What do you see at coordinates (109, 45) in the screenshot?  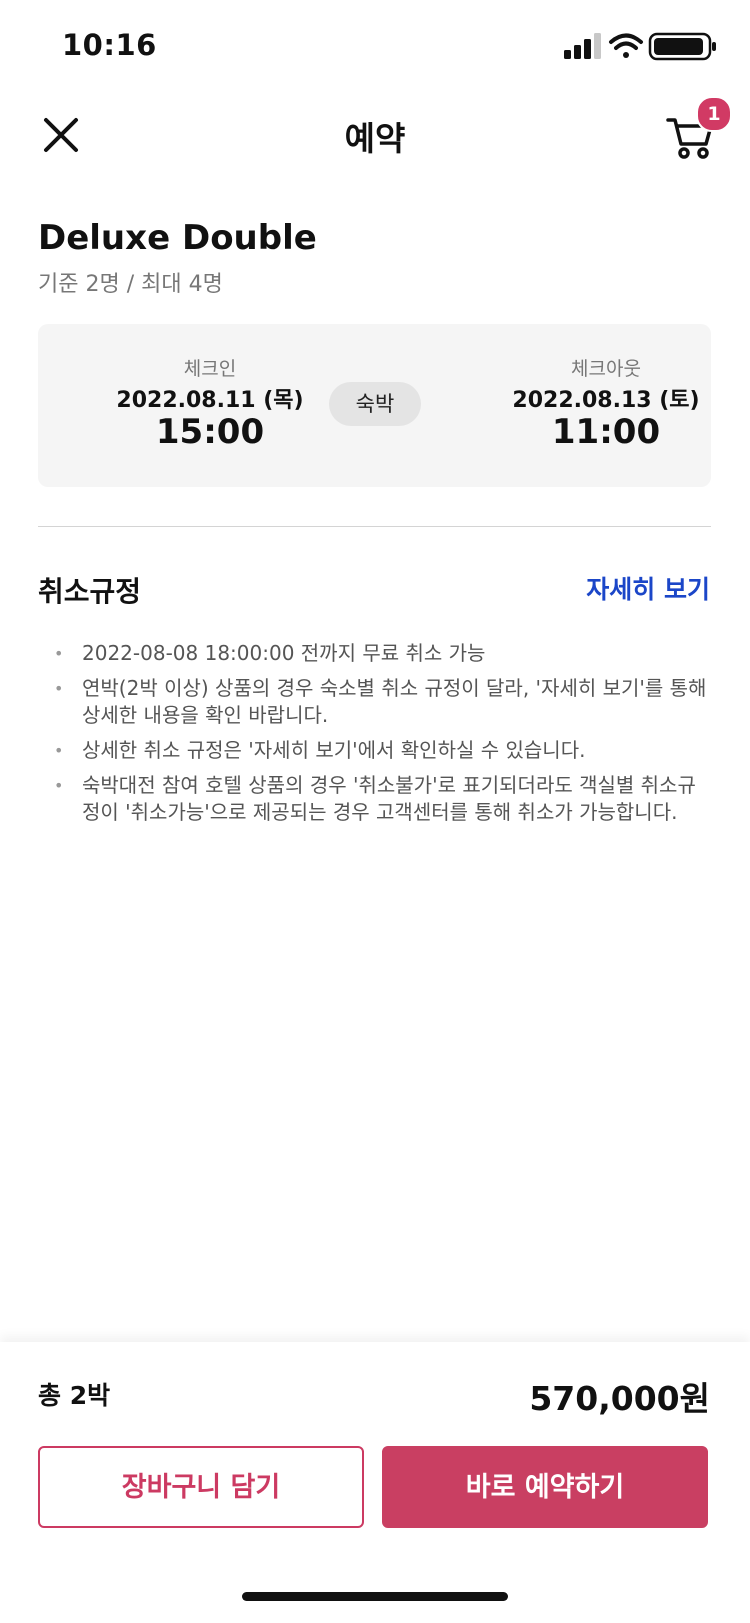 I see `status-time: 10:16` at bounding box center [109, 45].